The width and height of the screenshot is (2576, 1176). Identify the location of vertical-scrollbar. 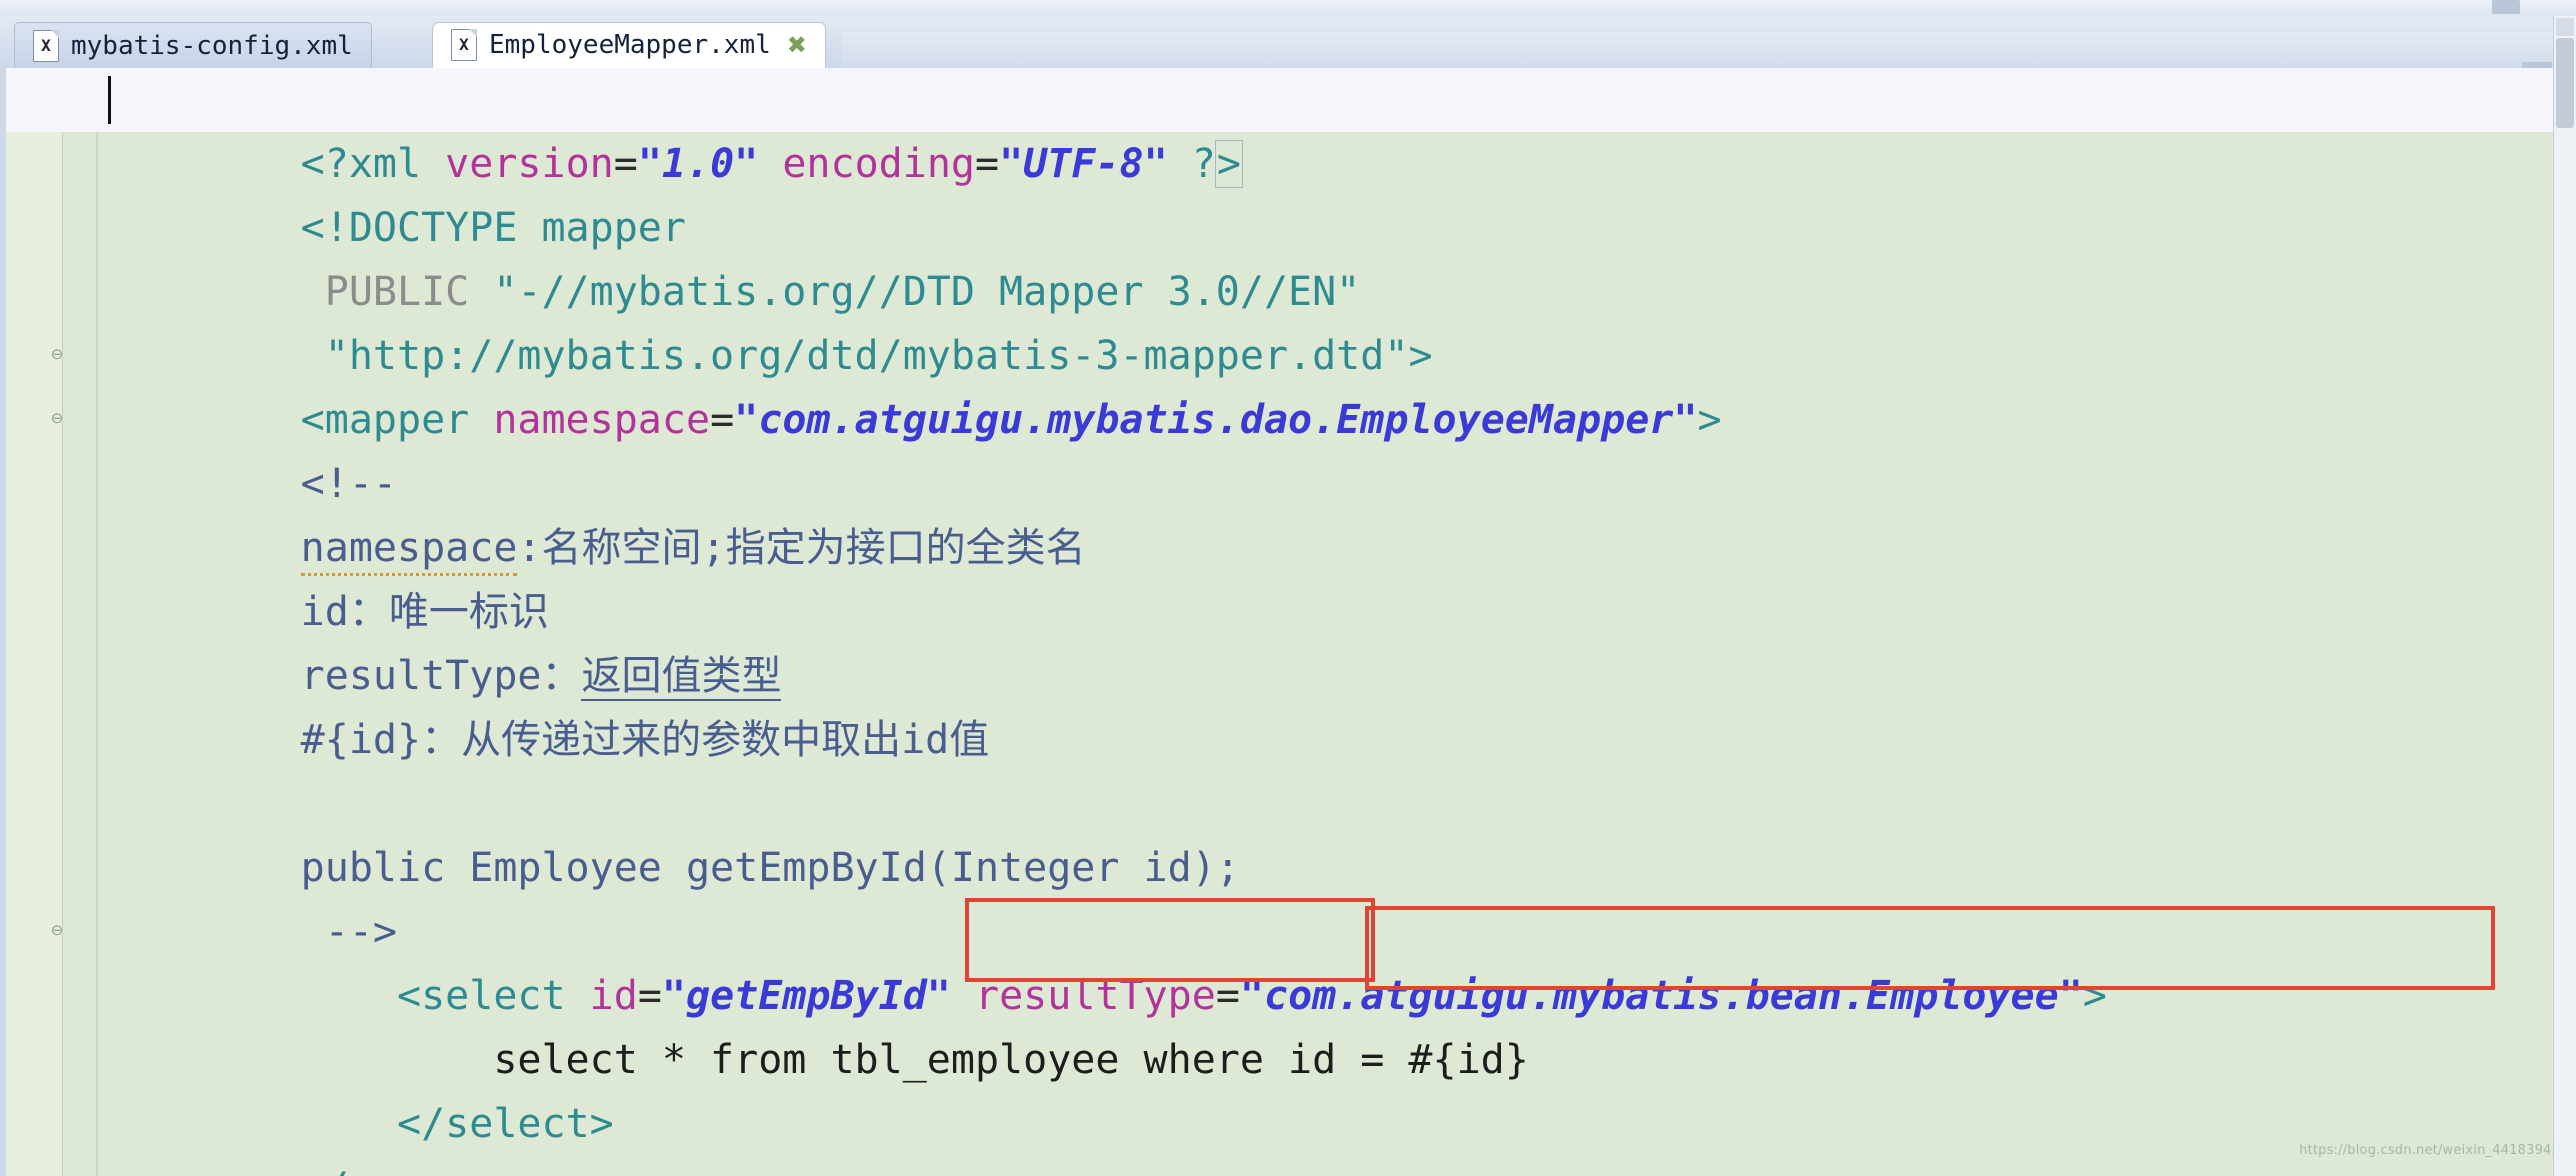
(2564, 596).